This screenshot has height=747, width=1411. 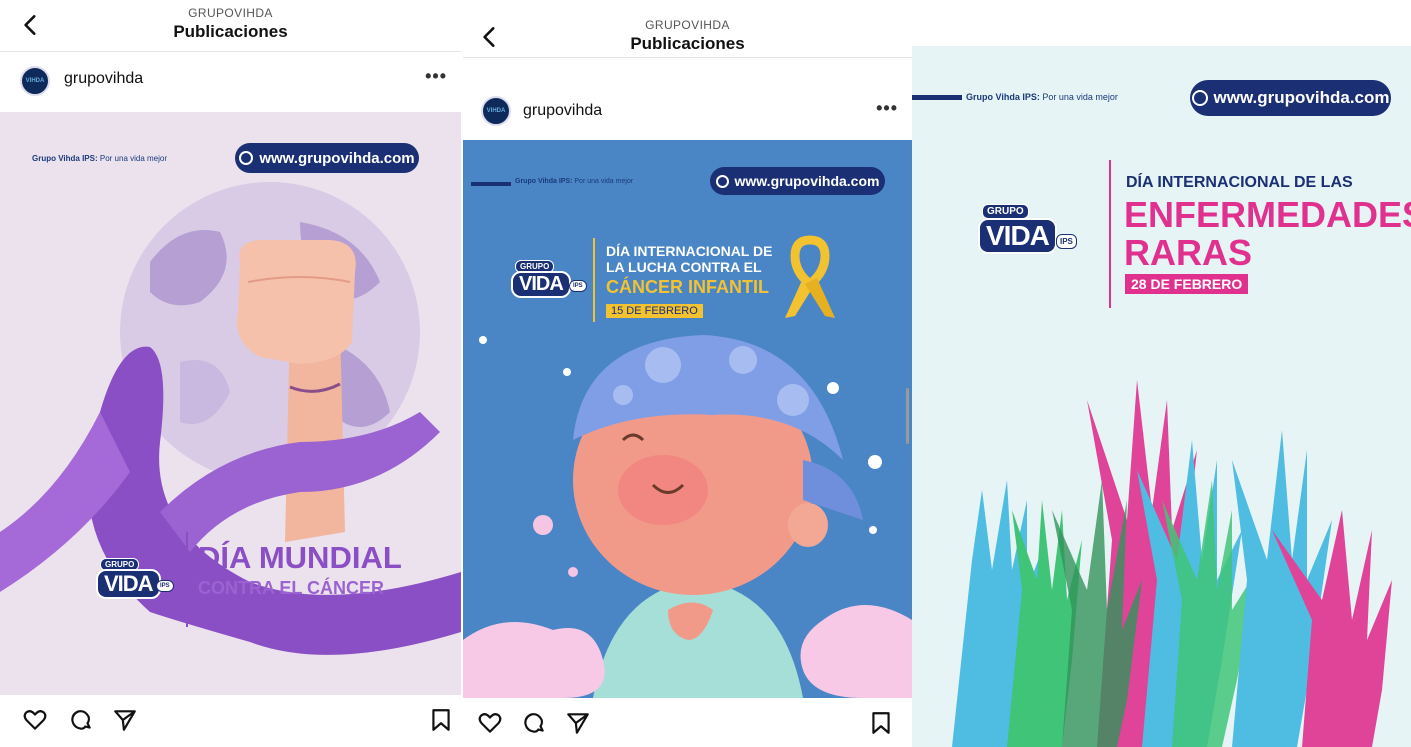 I want to click on headline-line1: DÍA INTERNACIONAL DE, so click(x=689, y=251).